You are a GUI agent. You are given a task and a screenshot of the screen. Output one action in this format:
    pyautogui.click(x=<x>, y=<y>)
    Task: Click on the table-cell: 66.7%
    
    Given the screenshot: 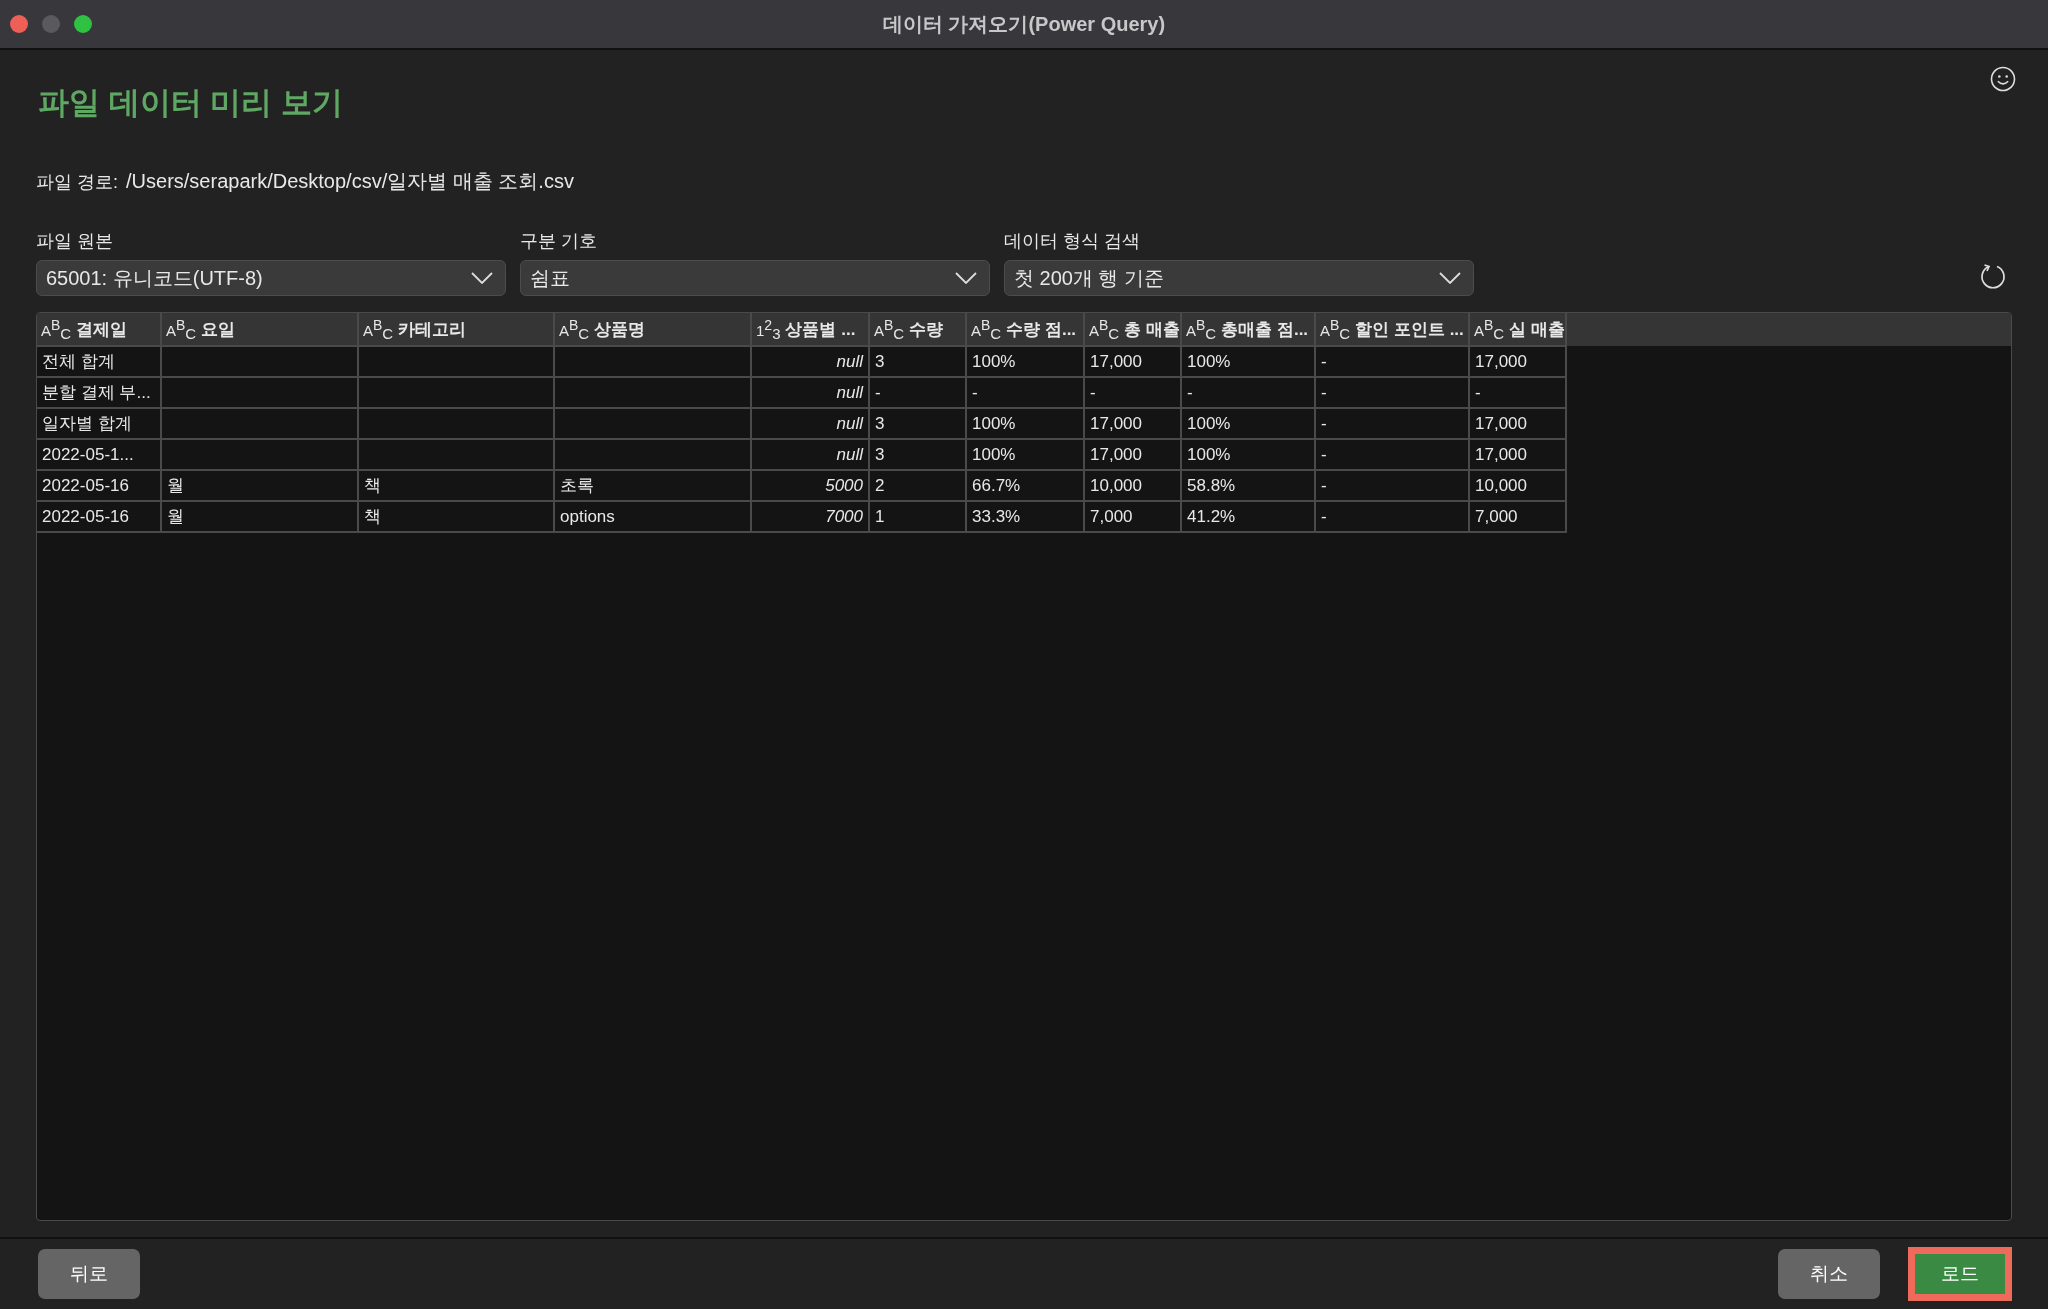 What is the action you would take?
    pyautogui.click(x=996, y=485)
    